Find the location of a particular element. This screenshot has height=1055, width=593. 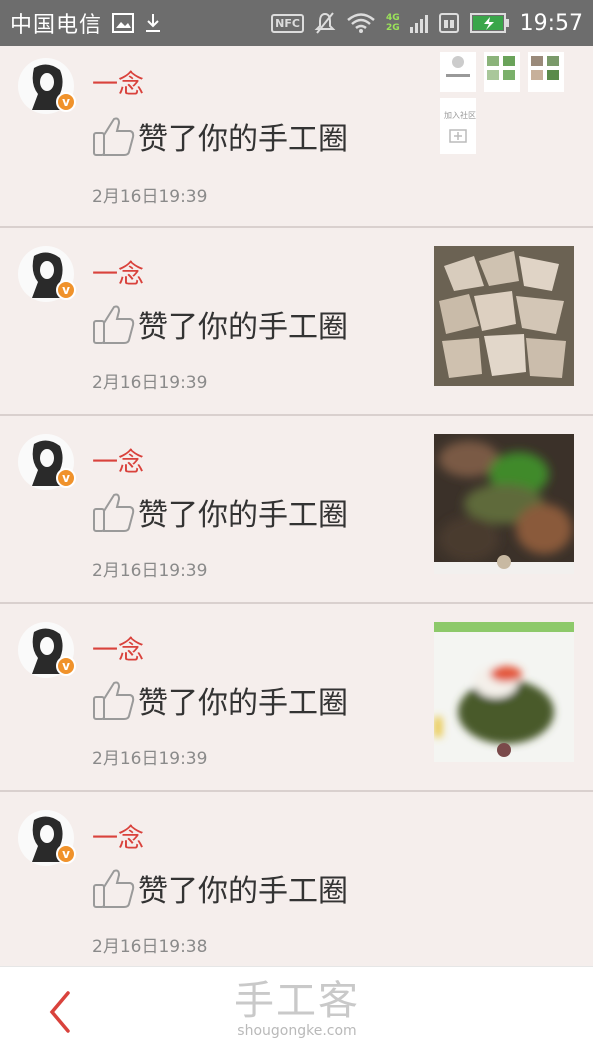

app-logo: 手工客 shougongke.com is located at coordinates (297, 1009).